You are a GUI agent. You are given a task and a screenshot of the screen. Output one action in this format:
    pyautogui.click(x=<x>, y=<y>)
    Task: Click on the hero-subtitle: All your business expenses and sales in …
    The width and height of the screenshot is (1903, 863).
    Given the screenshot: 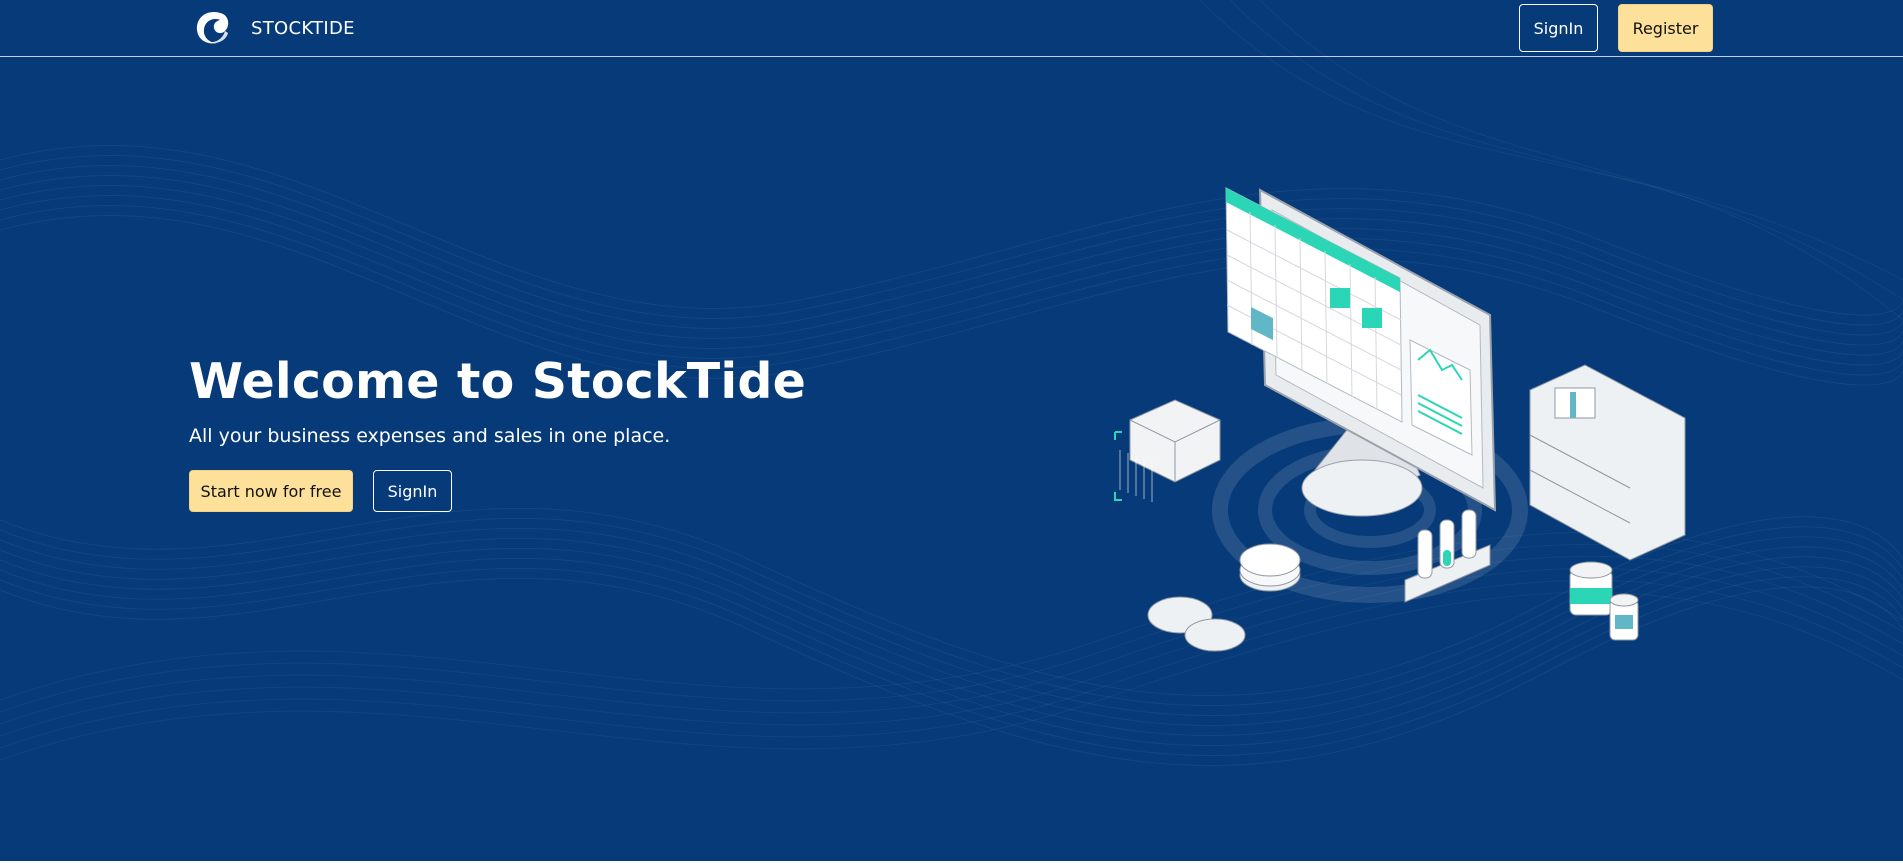 What is the action you would take?
    pyautogui.click(x=430, y=436)
    